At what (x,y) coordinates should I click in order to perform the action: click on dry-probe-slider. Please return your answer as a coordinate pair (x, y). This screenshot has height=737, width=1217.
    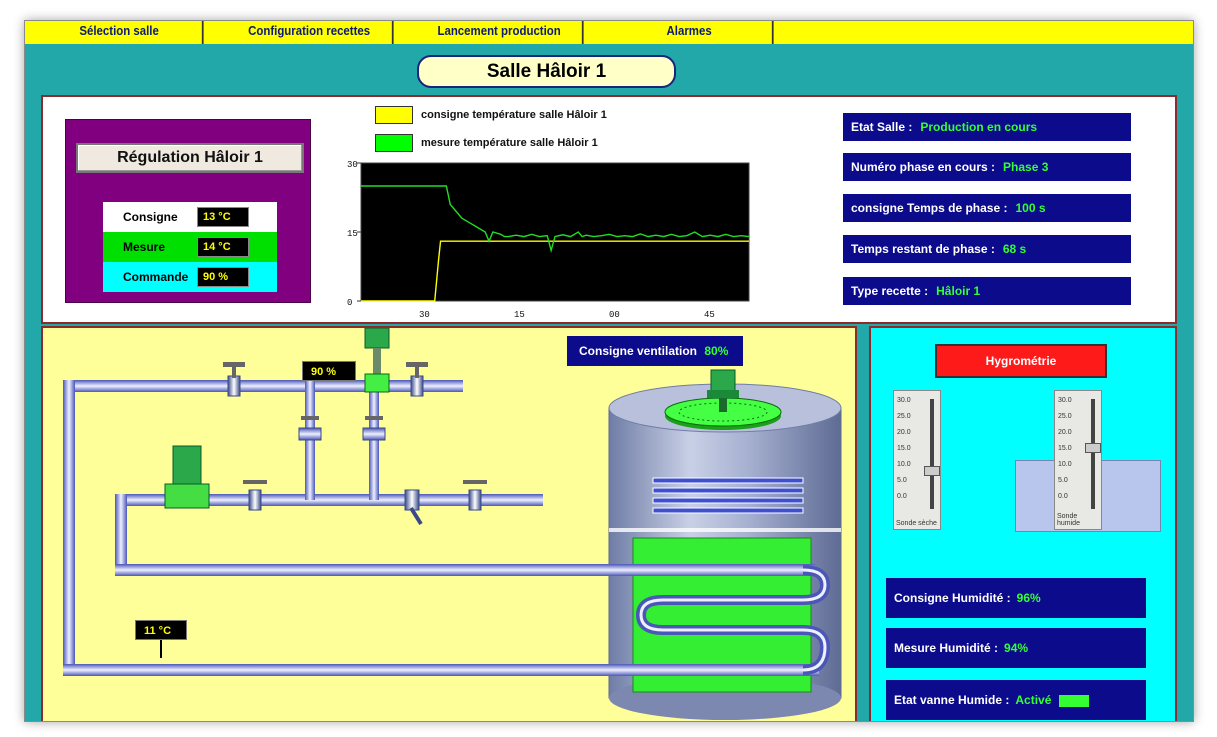
    Looking at the image, I should click on (932, 471).